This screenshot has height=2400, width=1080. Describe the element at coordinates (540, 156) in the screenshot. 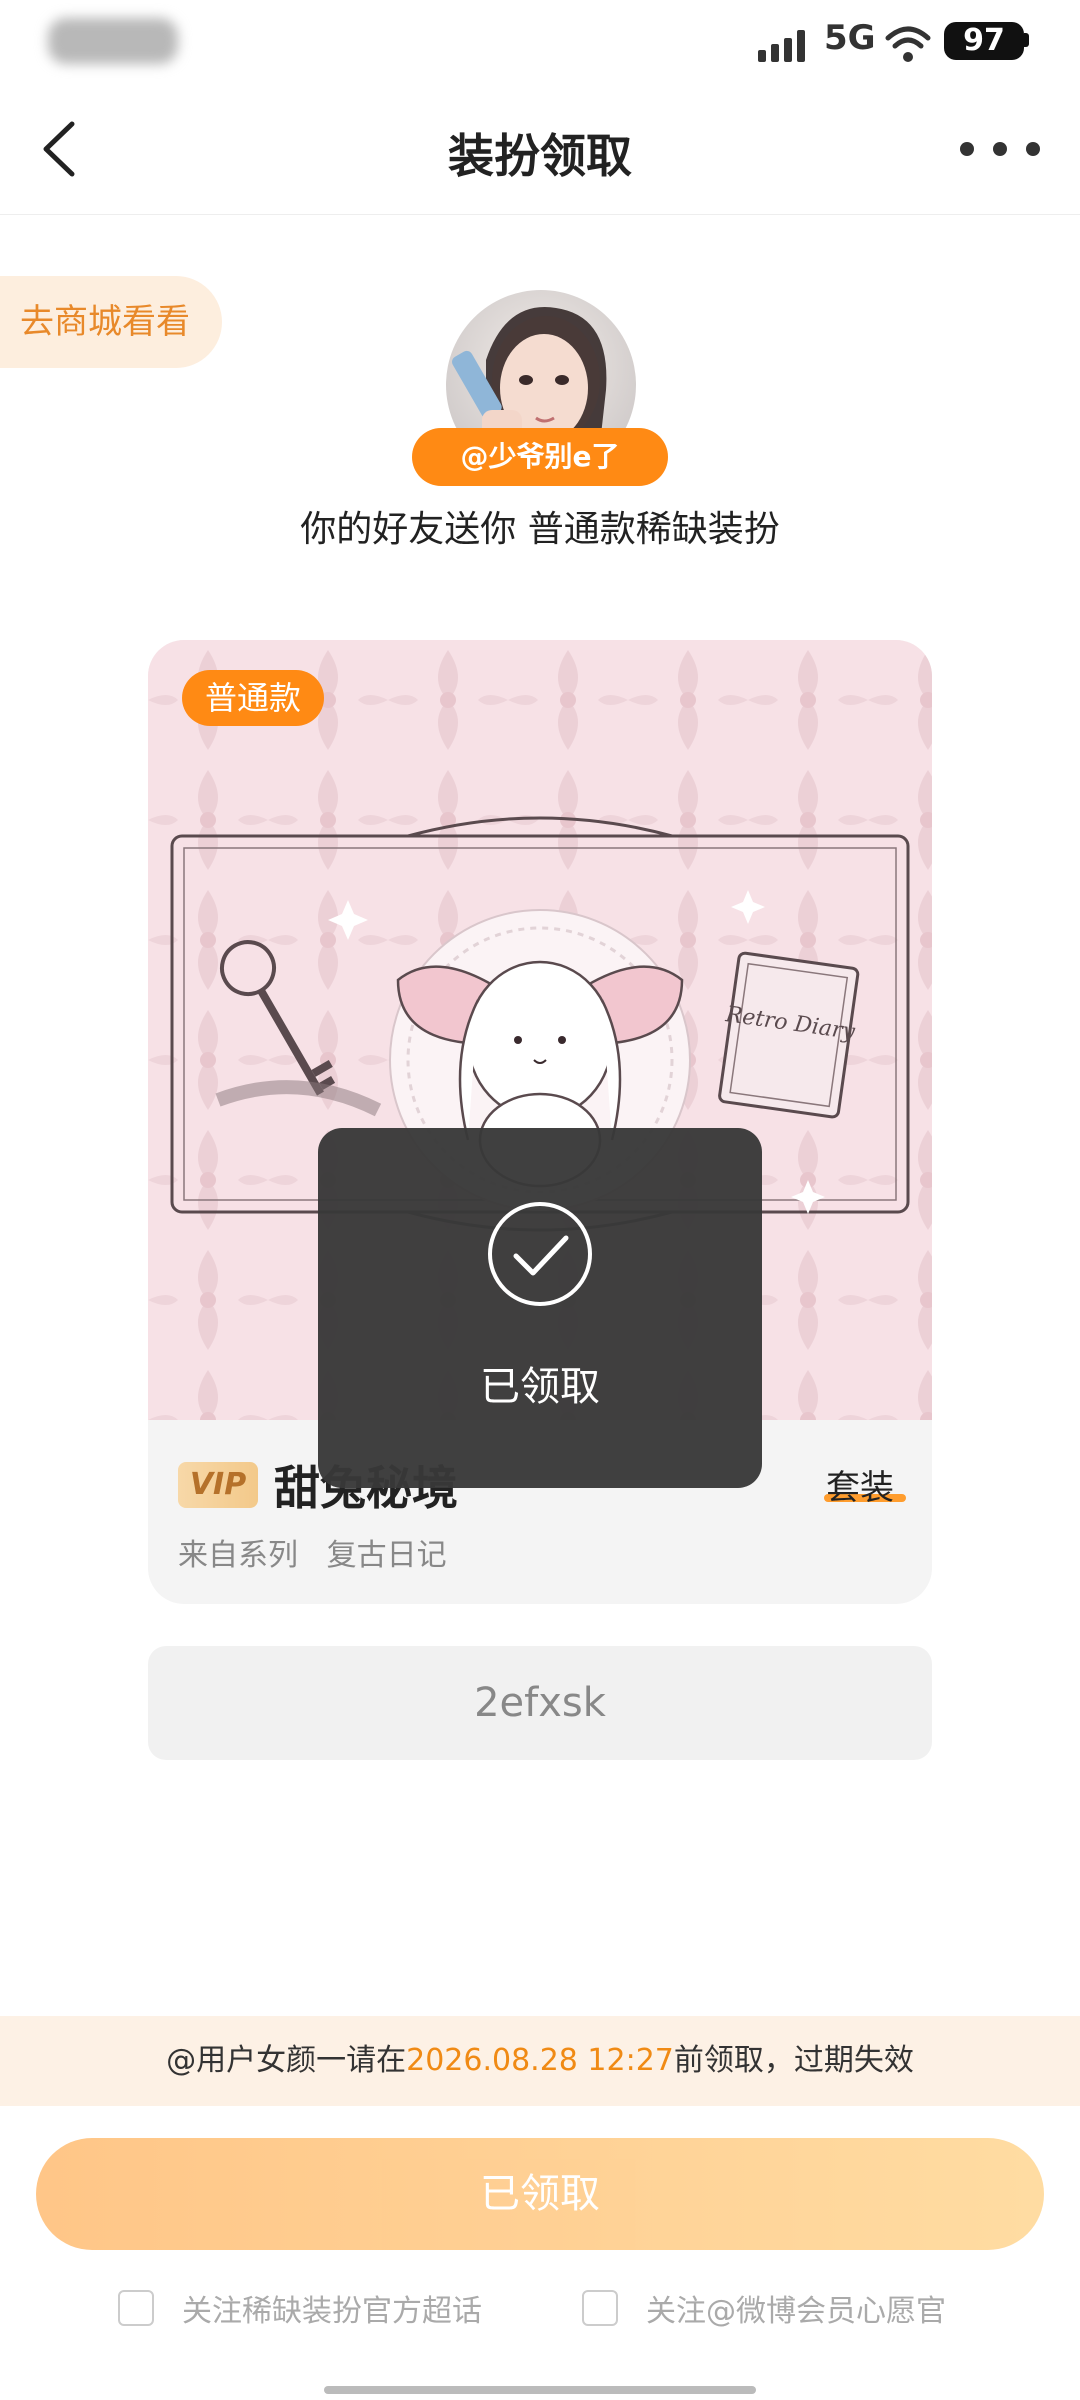

I see `page-title: 装扮领取` at that location.